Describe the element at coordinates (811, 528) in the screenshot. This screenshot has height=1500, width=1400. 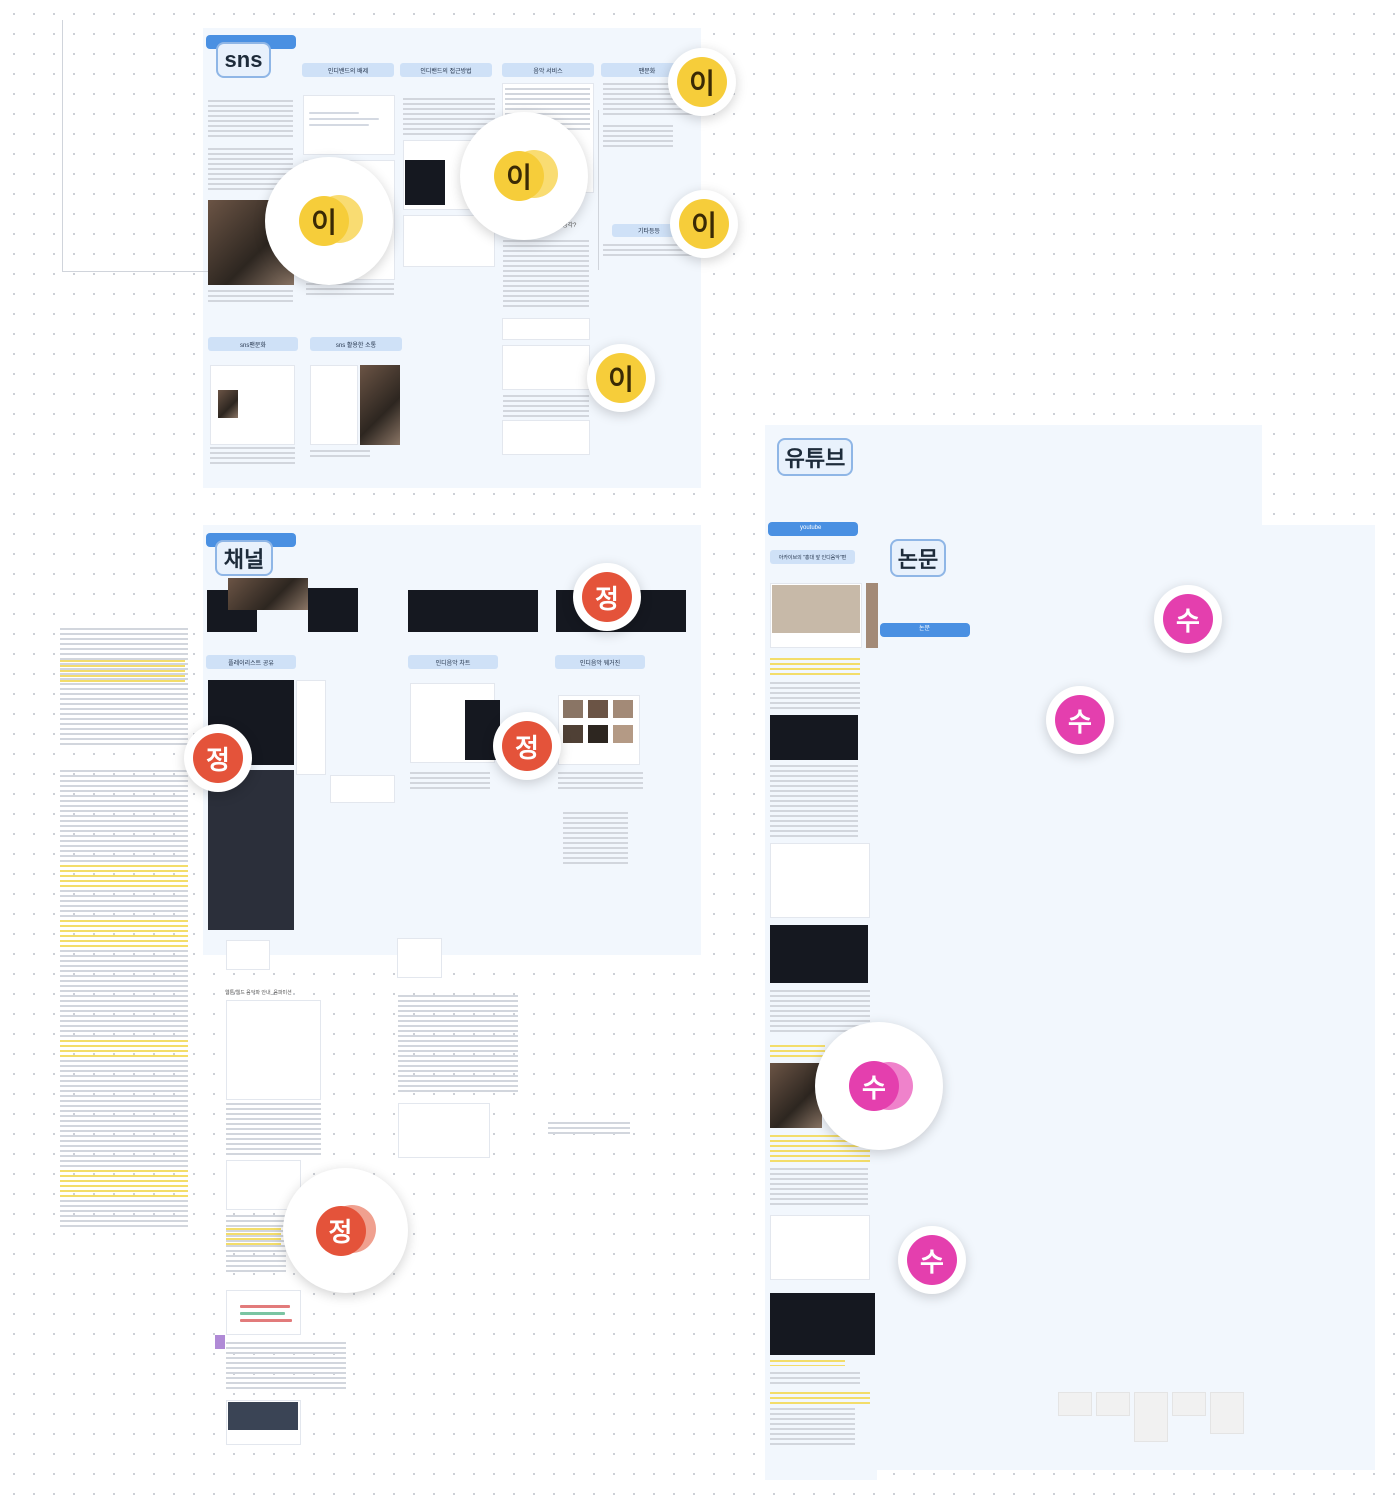
I see `youtube-bar-label: youtube` at that location.